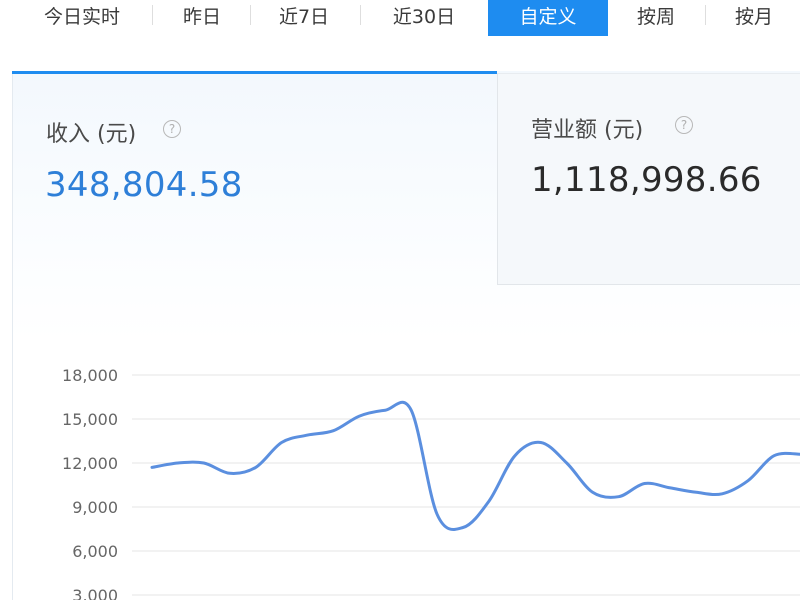  I want to click on tab-yesterday: 昨日, so click(202, 18).